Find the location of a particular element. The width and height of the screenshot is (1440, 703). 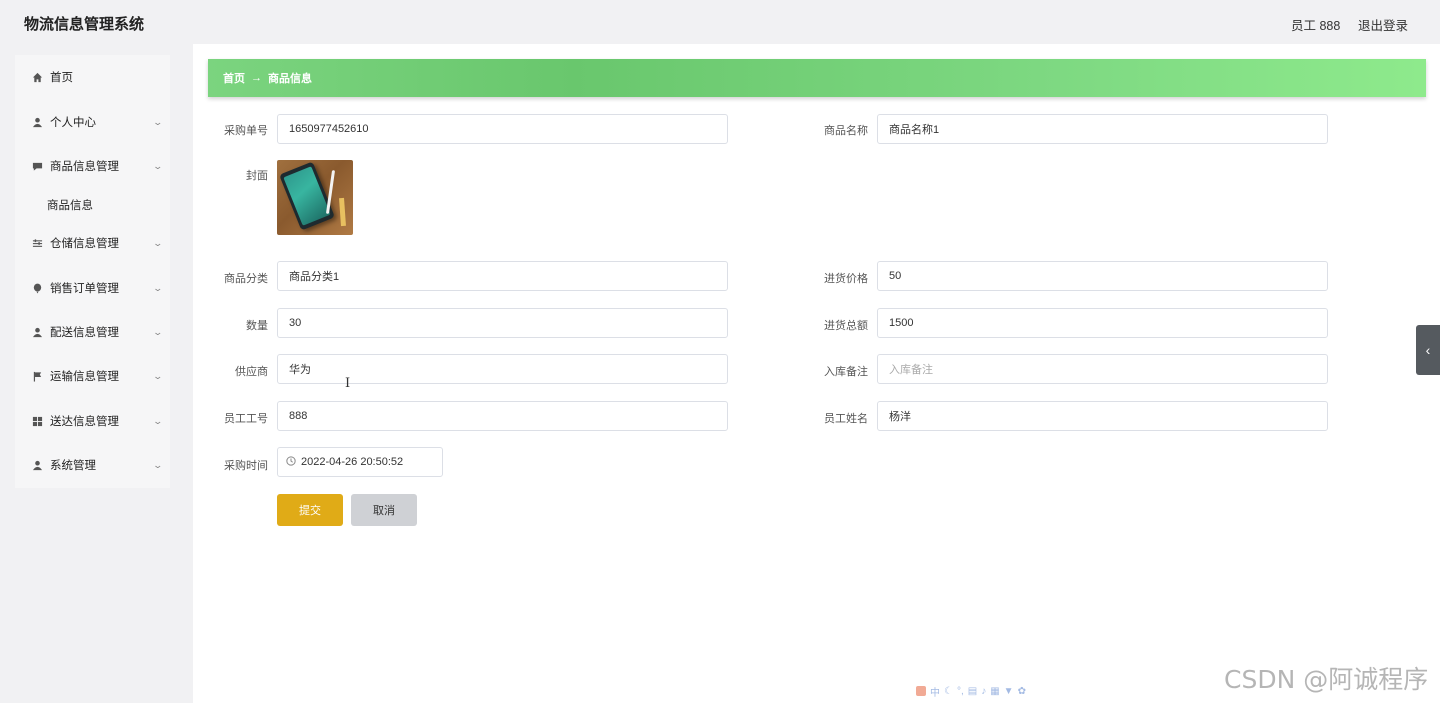

supplier-label: 供应商 is located at coordinates (251, 372).